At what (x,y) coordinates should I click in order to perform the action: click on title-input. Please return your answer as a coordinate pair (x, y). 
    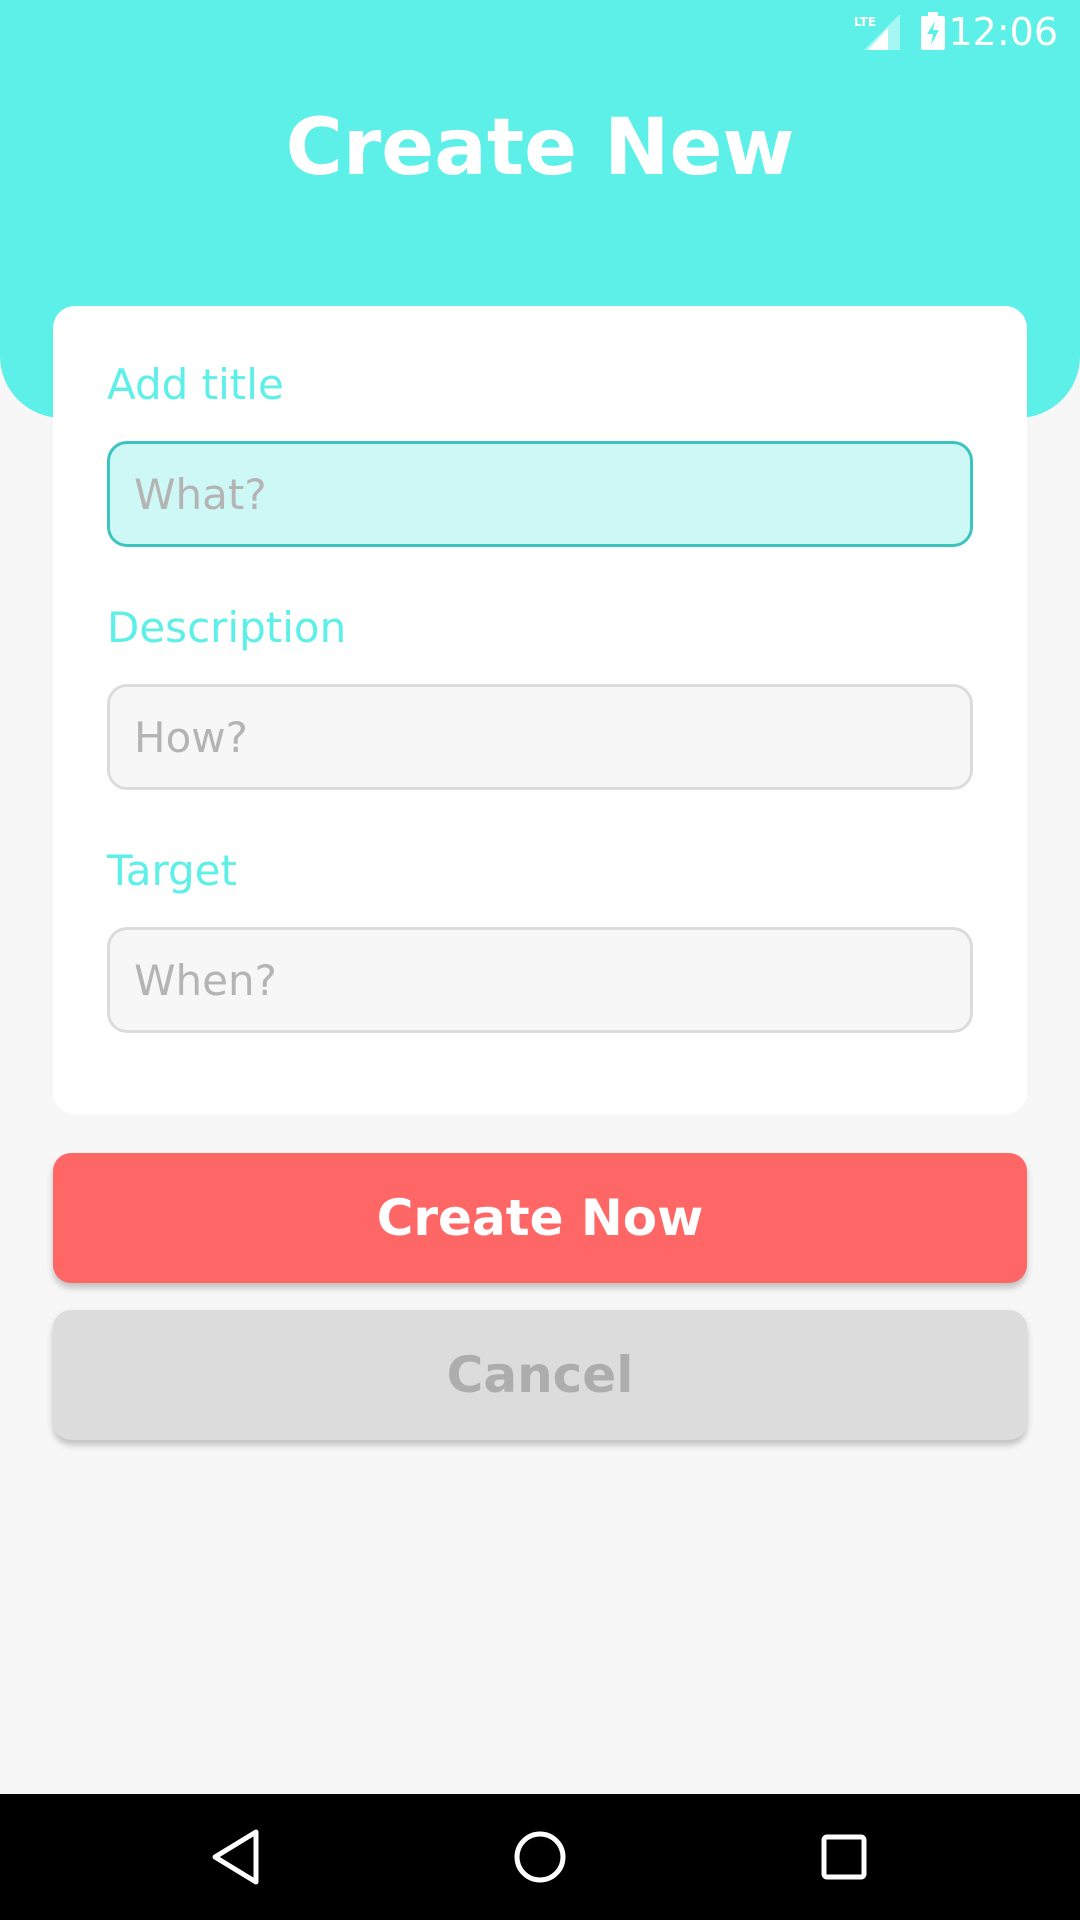
    Looking at the image, I should click on (540, 494).